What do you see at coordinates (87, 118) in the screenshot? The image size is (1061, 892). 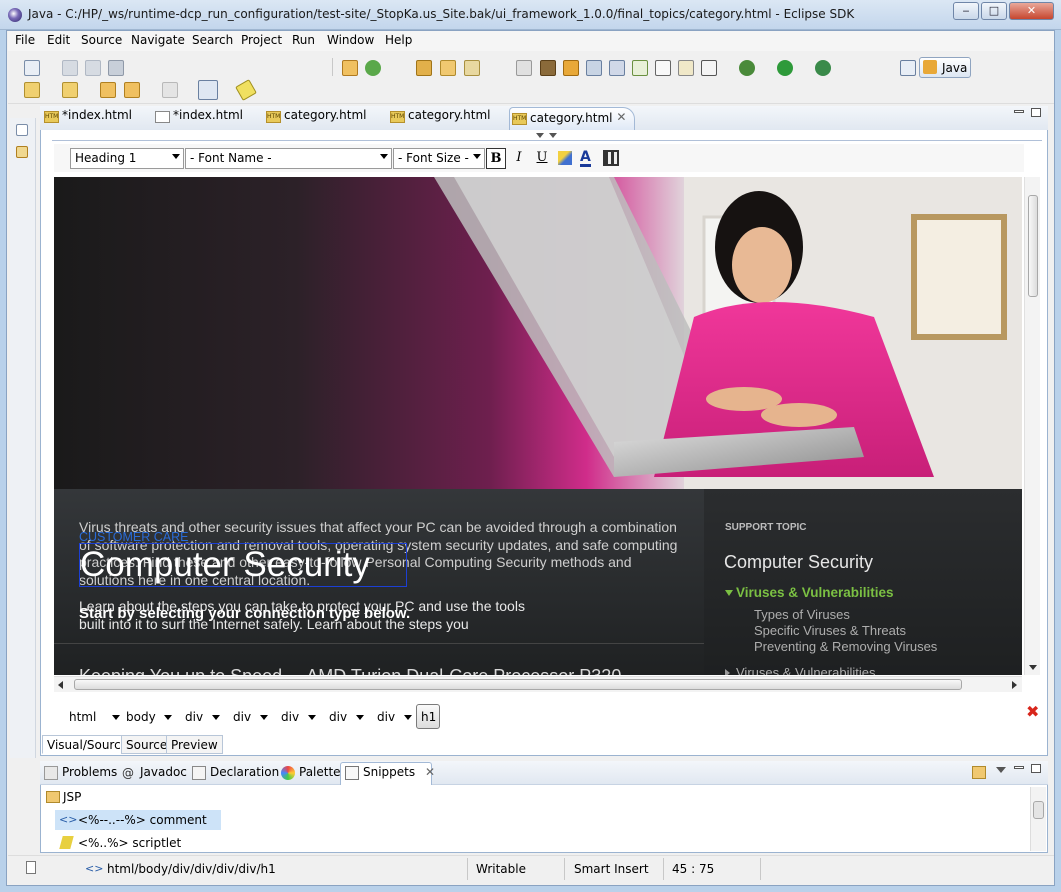 I see `tab-index-html-1: HTM *index.html` at bounding box center [87, 118].